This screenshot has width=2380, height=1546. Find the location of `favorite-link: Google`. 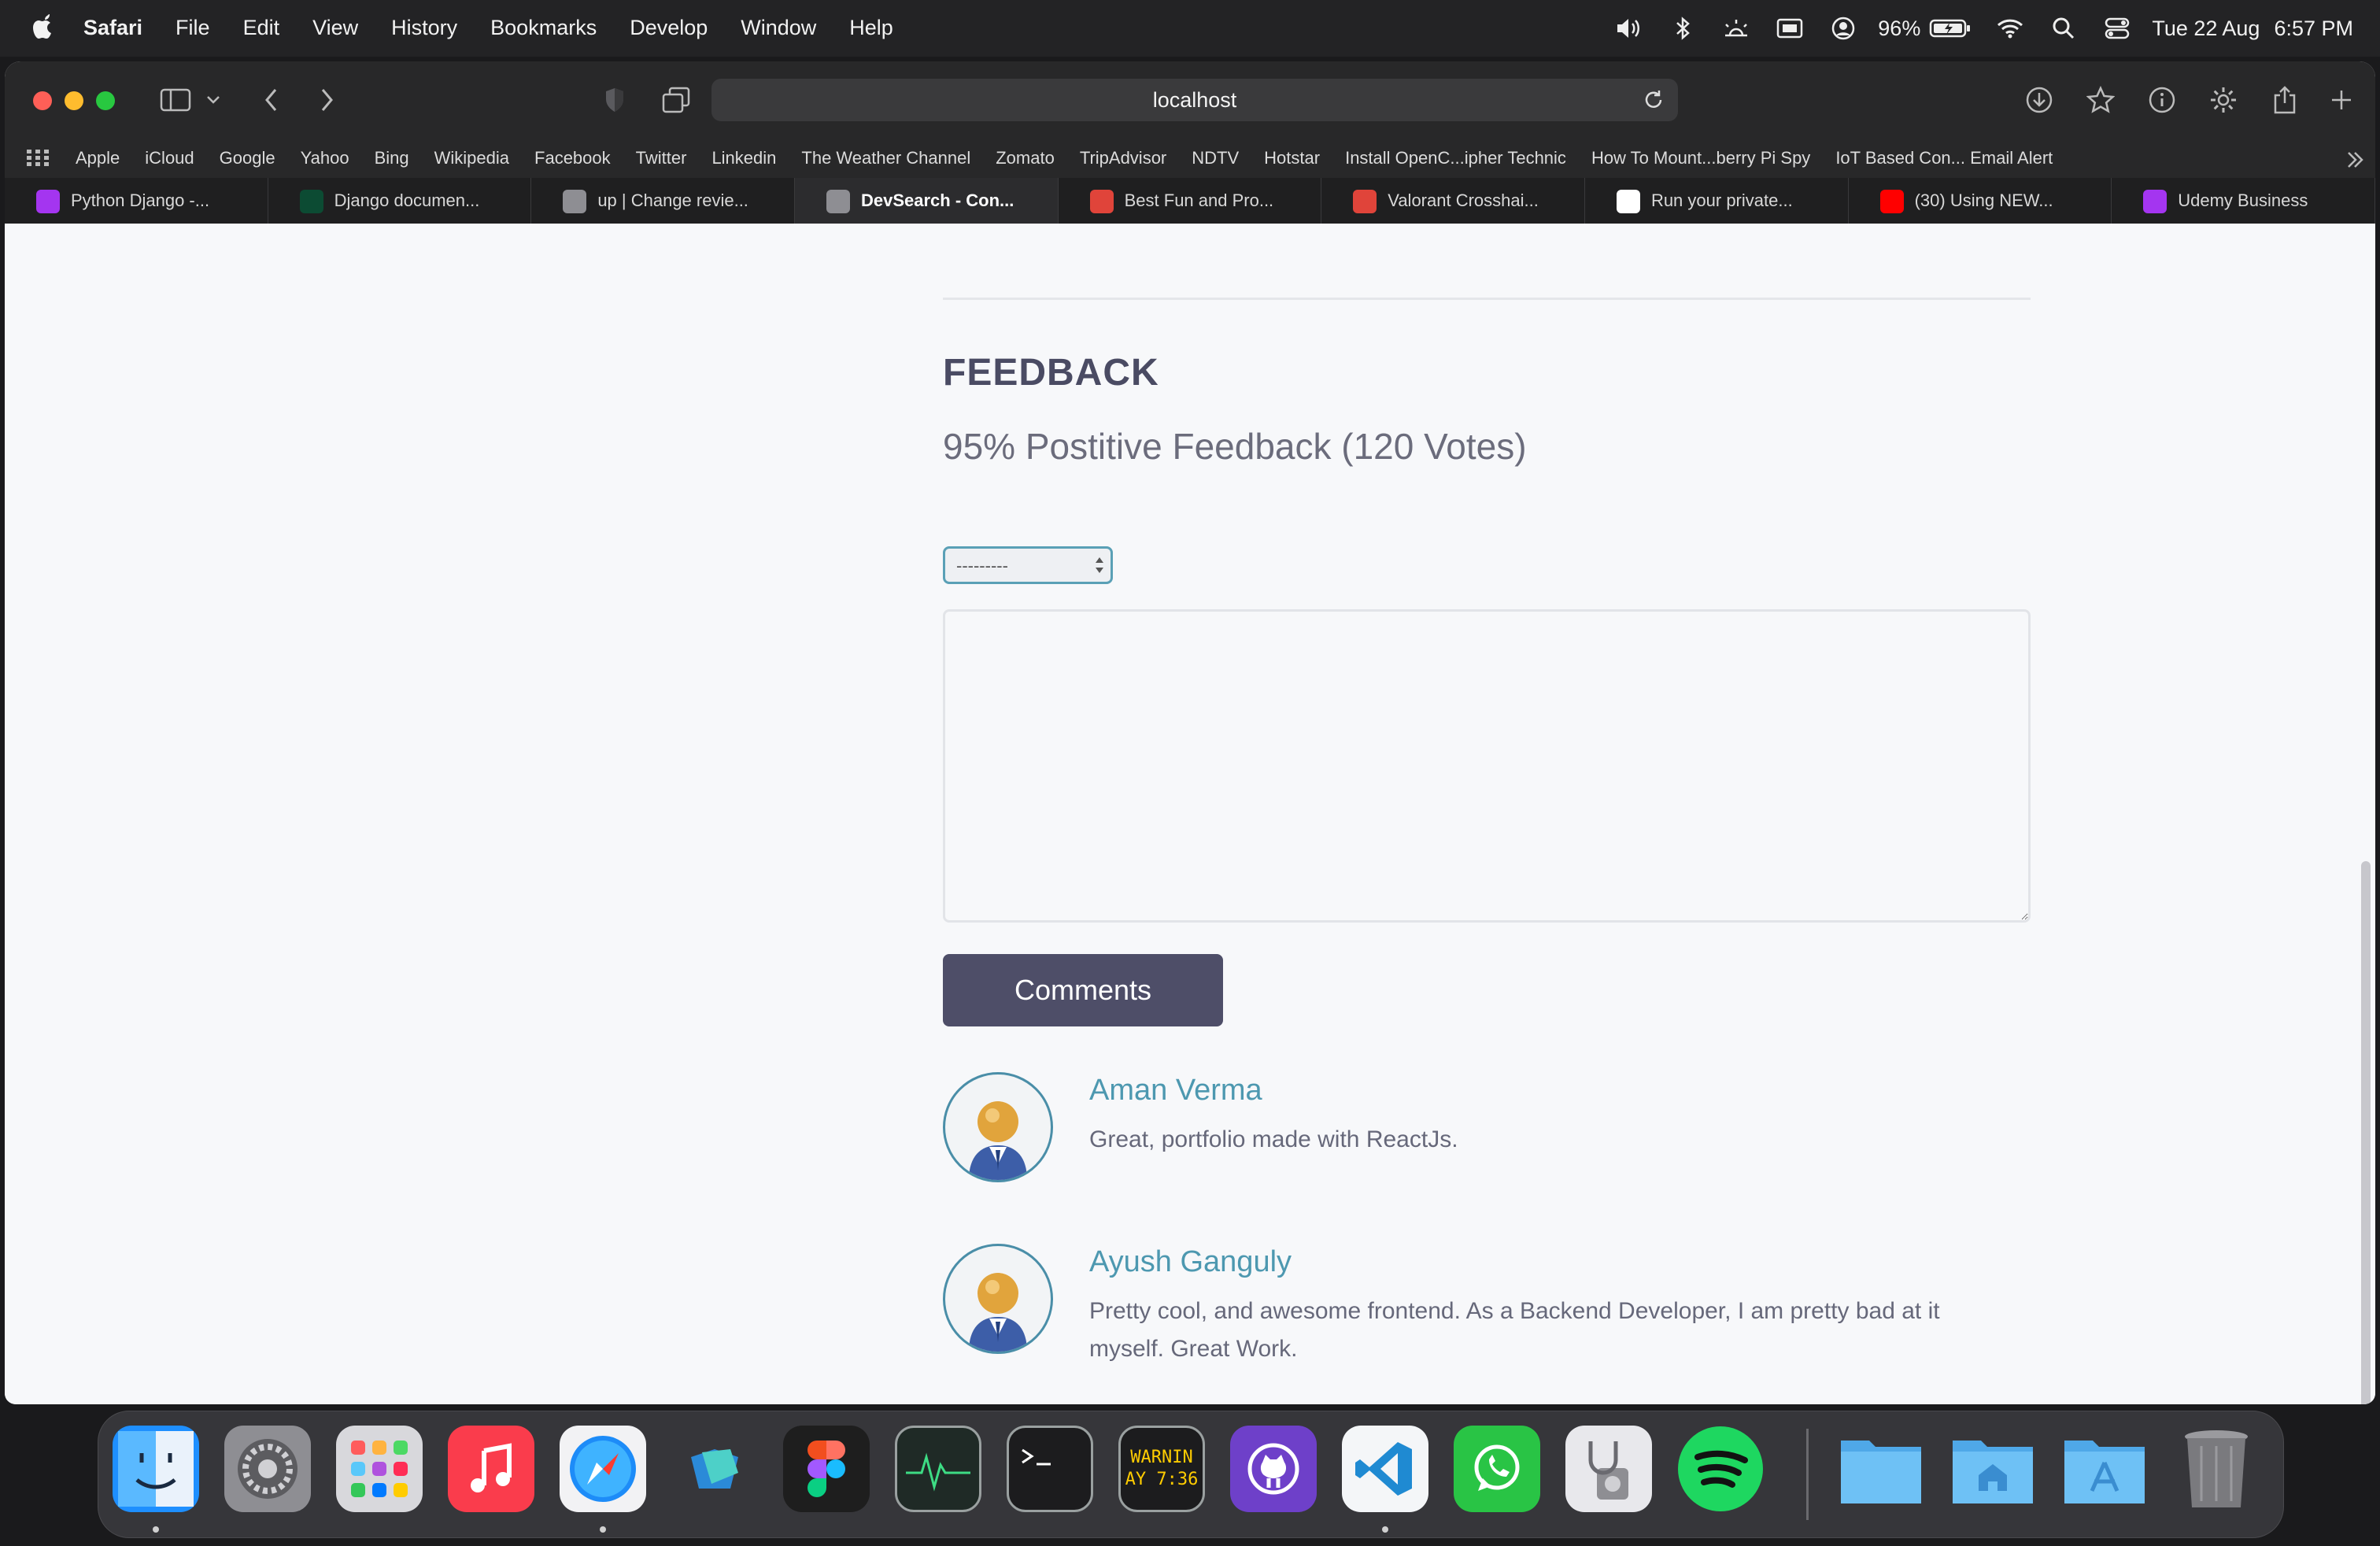

favorite-link: Google is located at coordinates (247, 158).